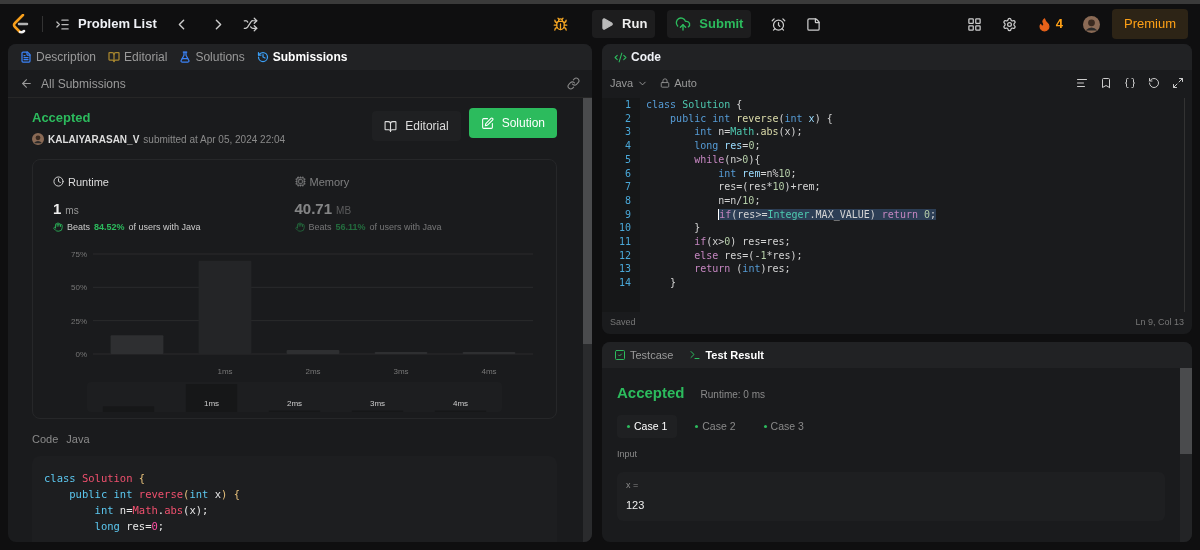 The image size is (1200, 550). What do you see at coordinates (624, 228) in the screenshot?
I see `line-number: 10` at bounding box center [624, 228].